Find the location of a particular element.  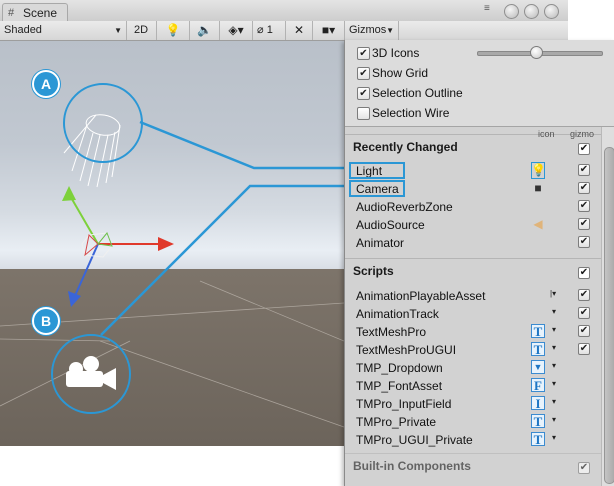

section-scripts-checkbox: ✔ is located at coordinates (584, 273).